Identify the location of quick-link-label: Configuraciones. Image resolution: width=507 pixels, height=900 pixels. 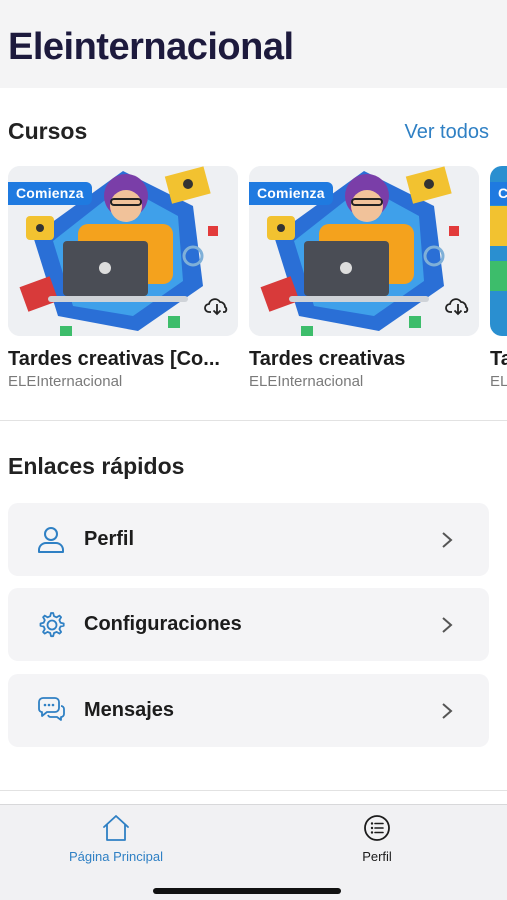
(163, 624).